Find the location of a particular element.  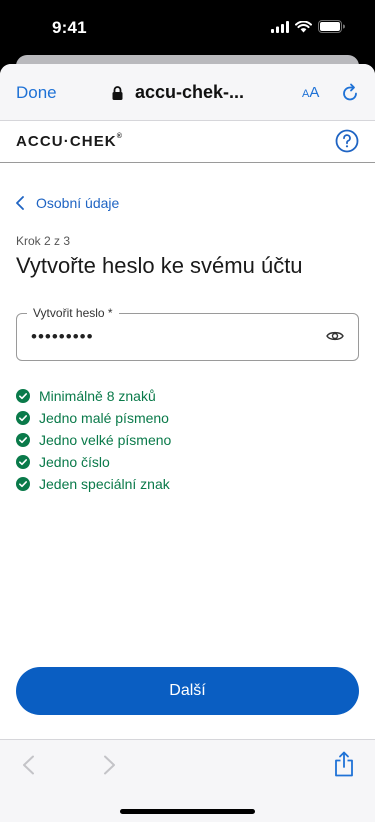

rule-item: Jedno číslo is located at coordinates (93, 462).